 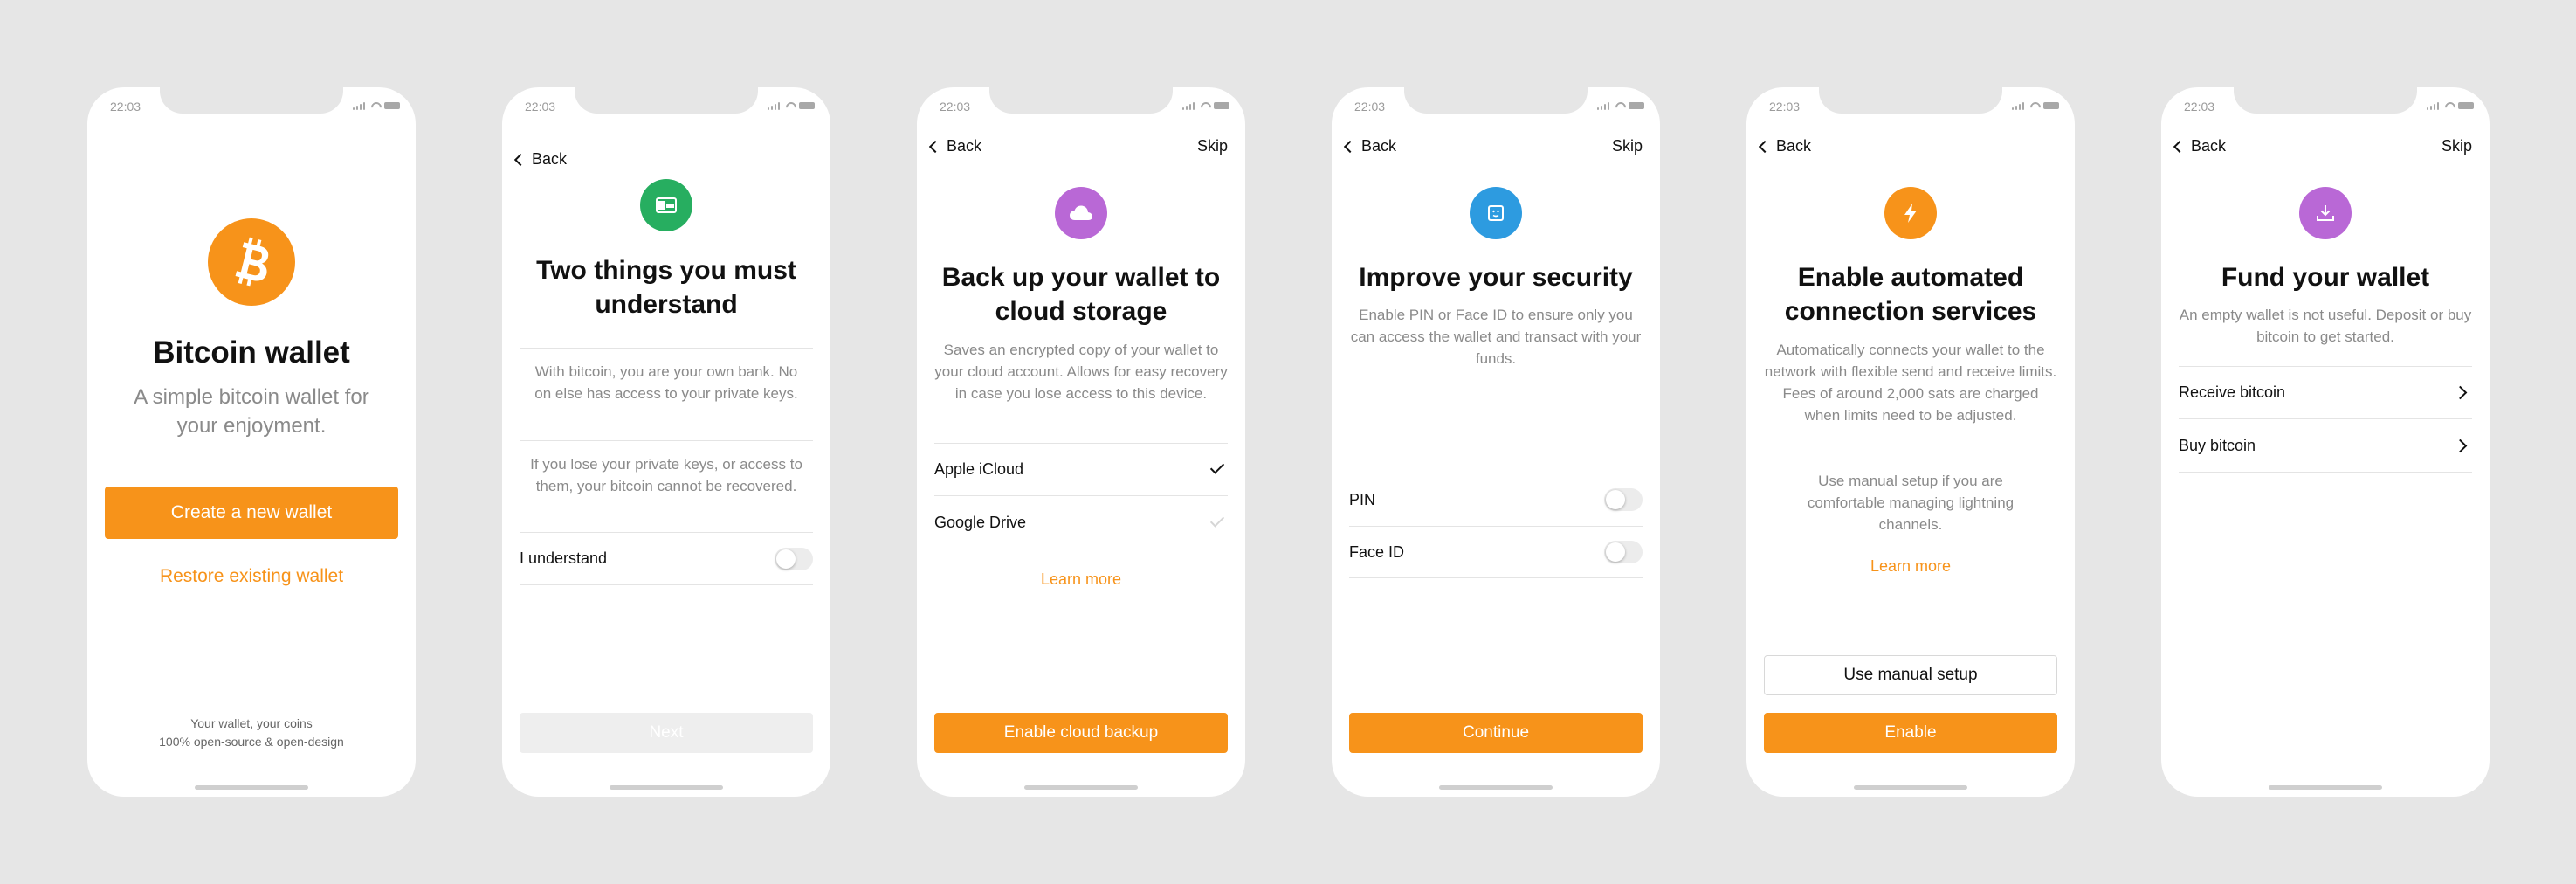 I want to click on understand-toggle-row: I understand, so click(x=666, y=558).